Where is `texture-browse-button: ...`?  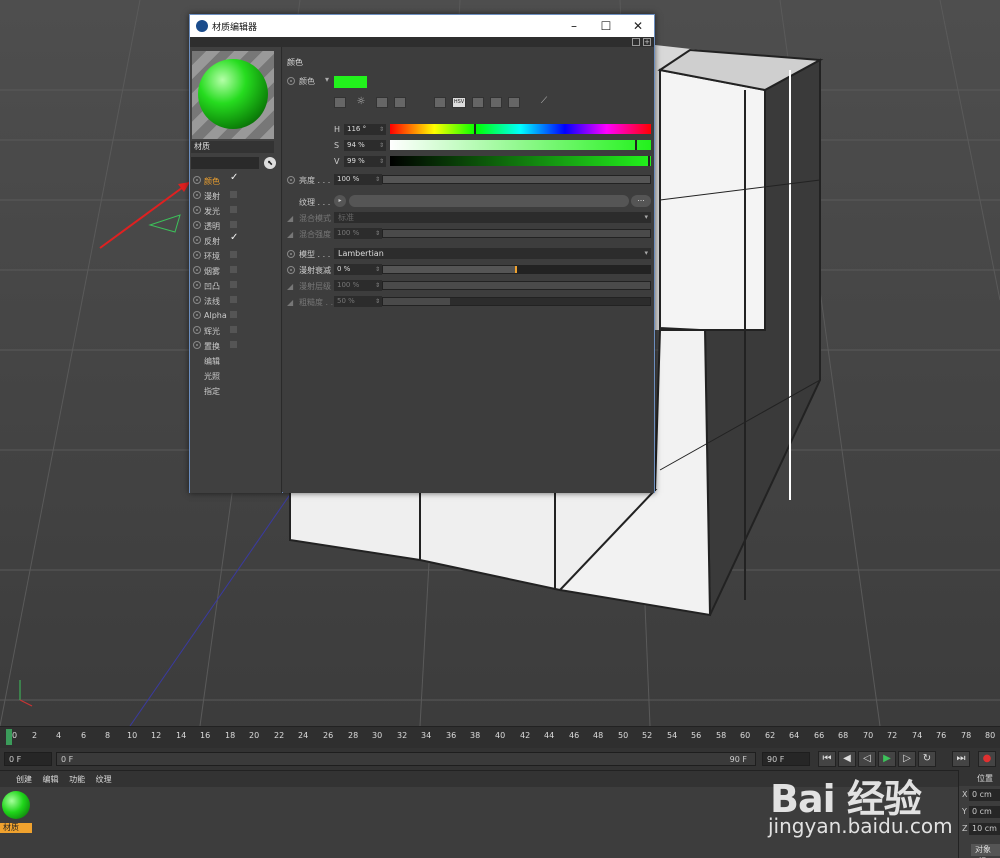 texture-browse-button: ... is located at coordinates (641, 201).